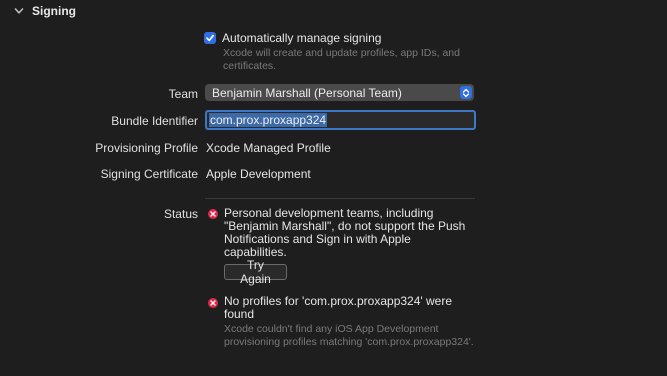  Describe the element at coordinates (255, 272) in the screenshot. I see `try-again-button: Try Again` at that location.